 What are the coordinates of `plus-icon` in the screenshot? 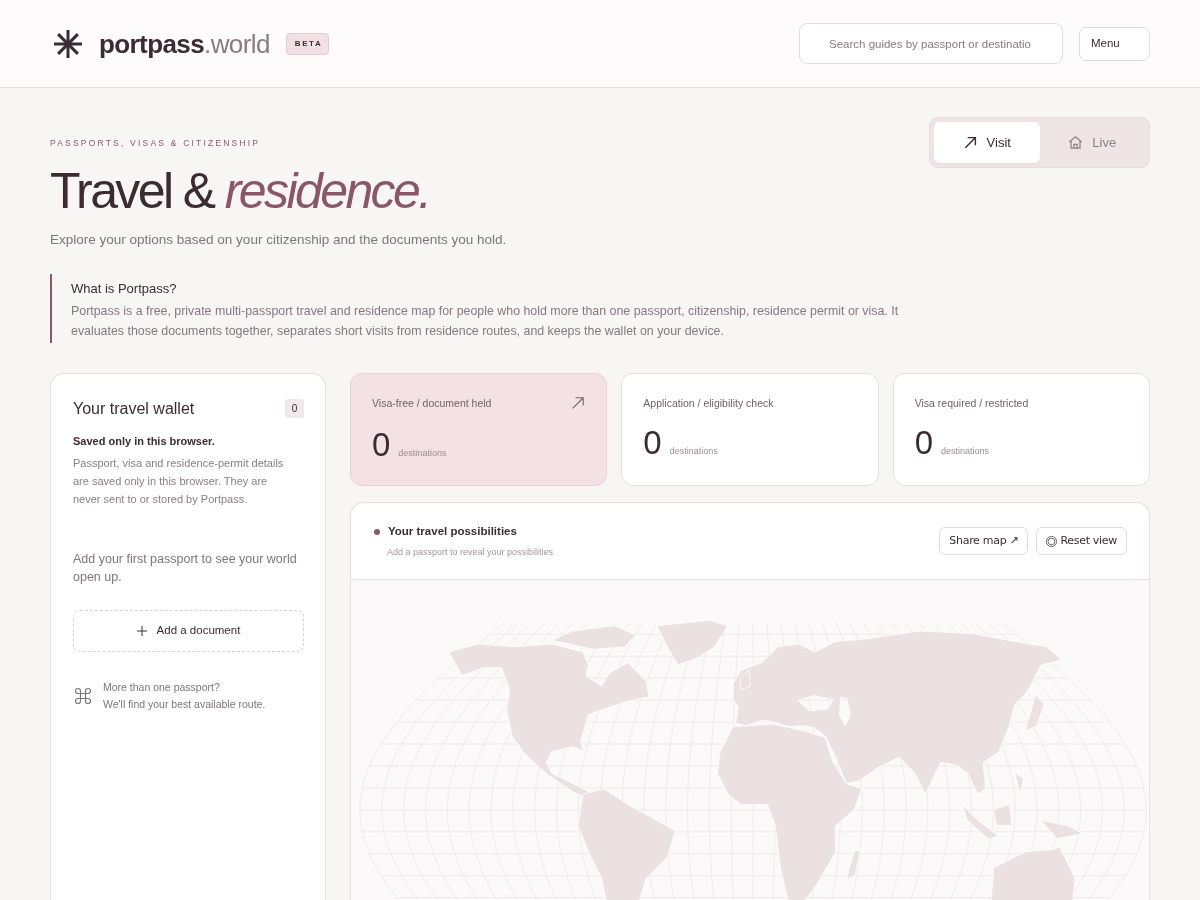 It's located at (141, 630).